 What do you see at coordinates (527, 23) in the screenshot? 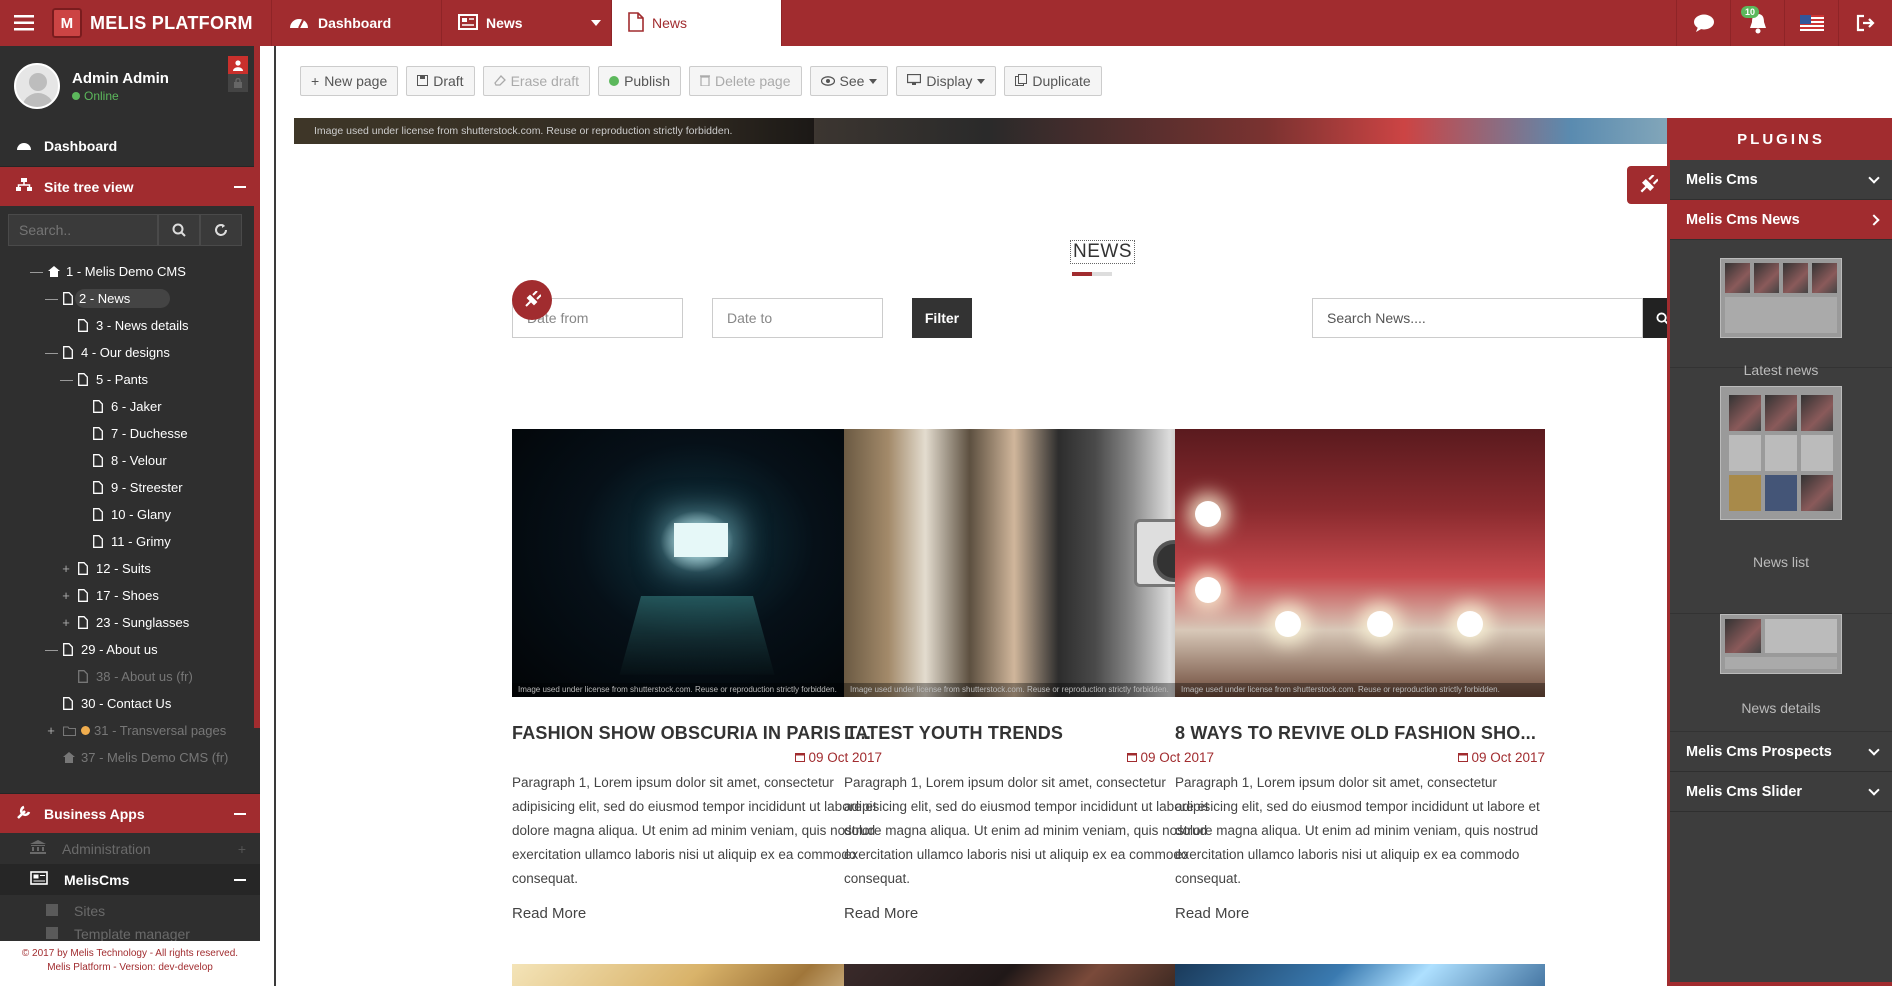
I see `tab-news-tool: News` at bounding box center [527, 23].